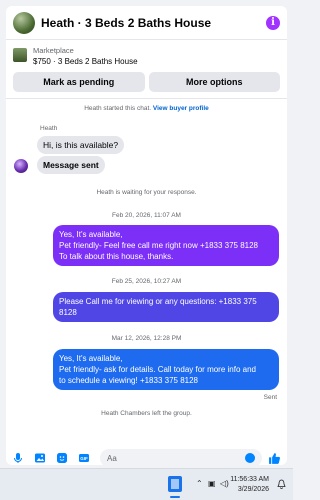 This screenshot has height=500, width=320. What do you see at coordinates (71, 165) in the screenshot?
I see `incoming-message: Message sent` at bounding box center [71, 165].